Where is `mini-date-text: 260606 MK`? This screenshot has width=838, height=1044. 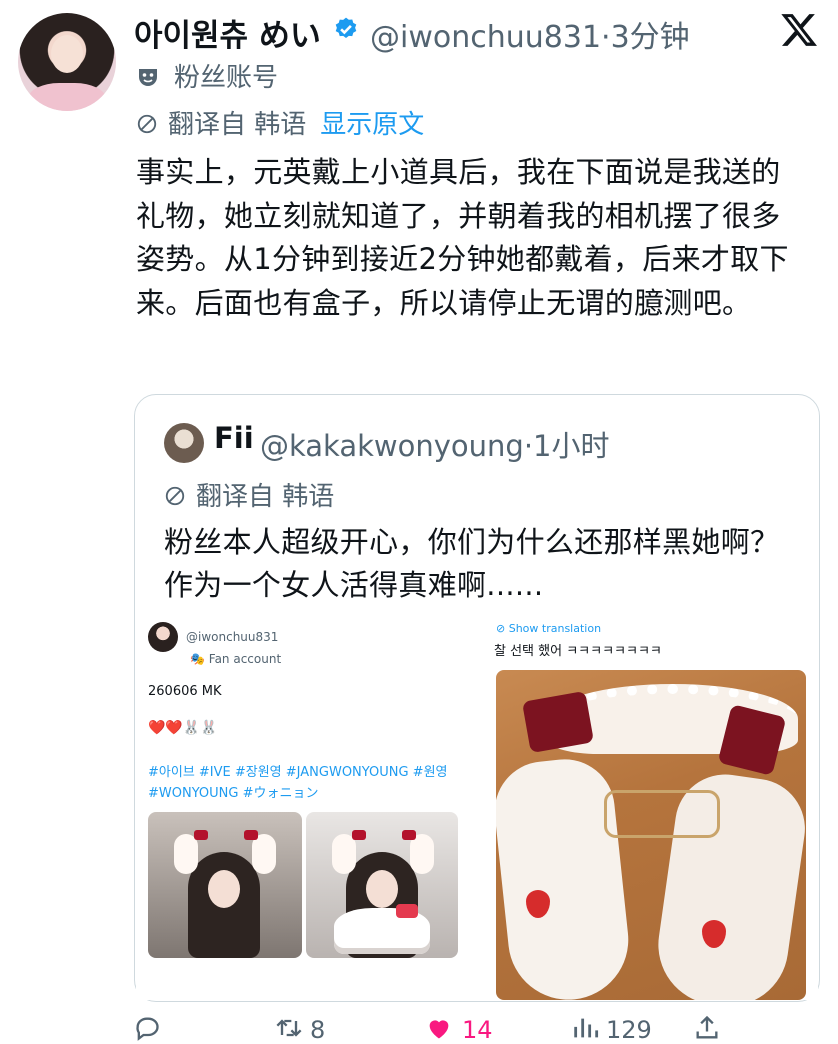 mini-date-text: 260606 MK is located at coordinates (185, 691).